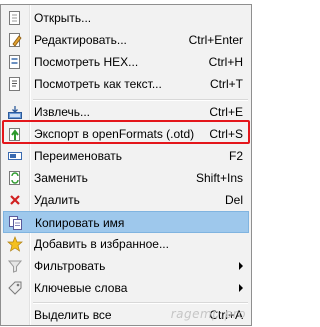 The width and height of the screenshot is (320, 327). What do you see at coordinates (15, 84) in the screenshot?
I see `text-view-icon` at bounding box center [15, 84].